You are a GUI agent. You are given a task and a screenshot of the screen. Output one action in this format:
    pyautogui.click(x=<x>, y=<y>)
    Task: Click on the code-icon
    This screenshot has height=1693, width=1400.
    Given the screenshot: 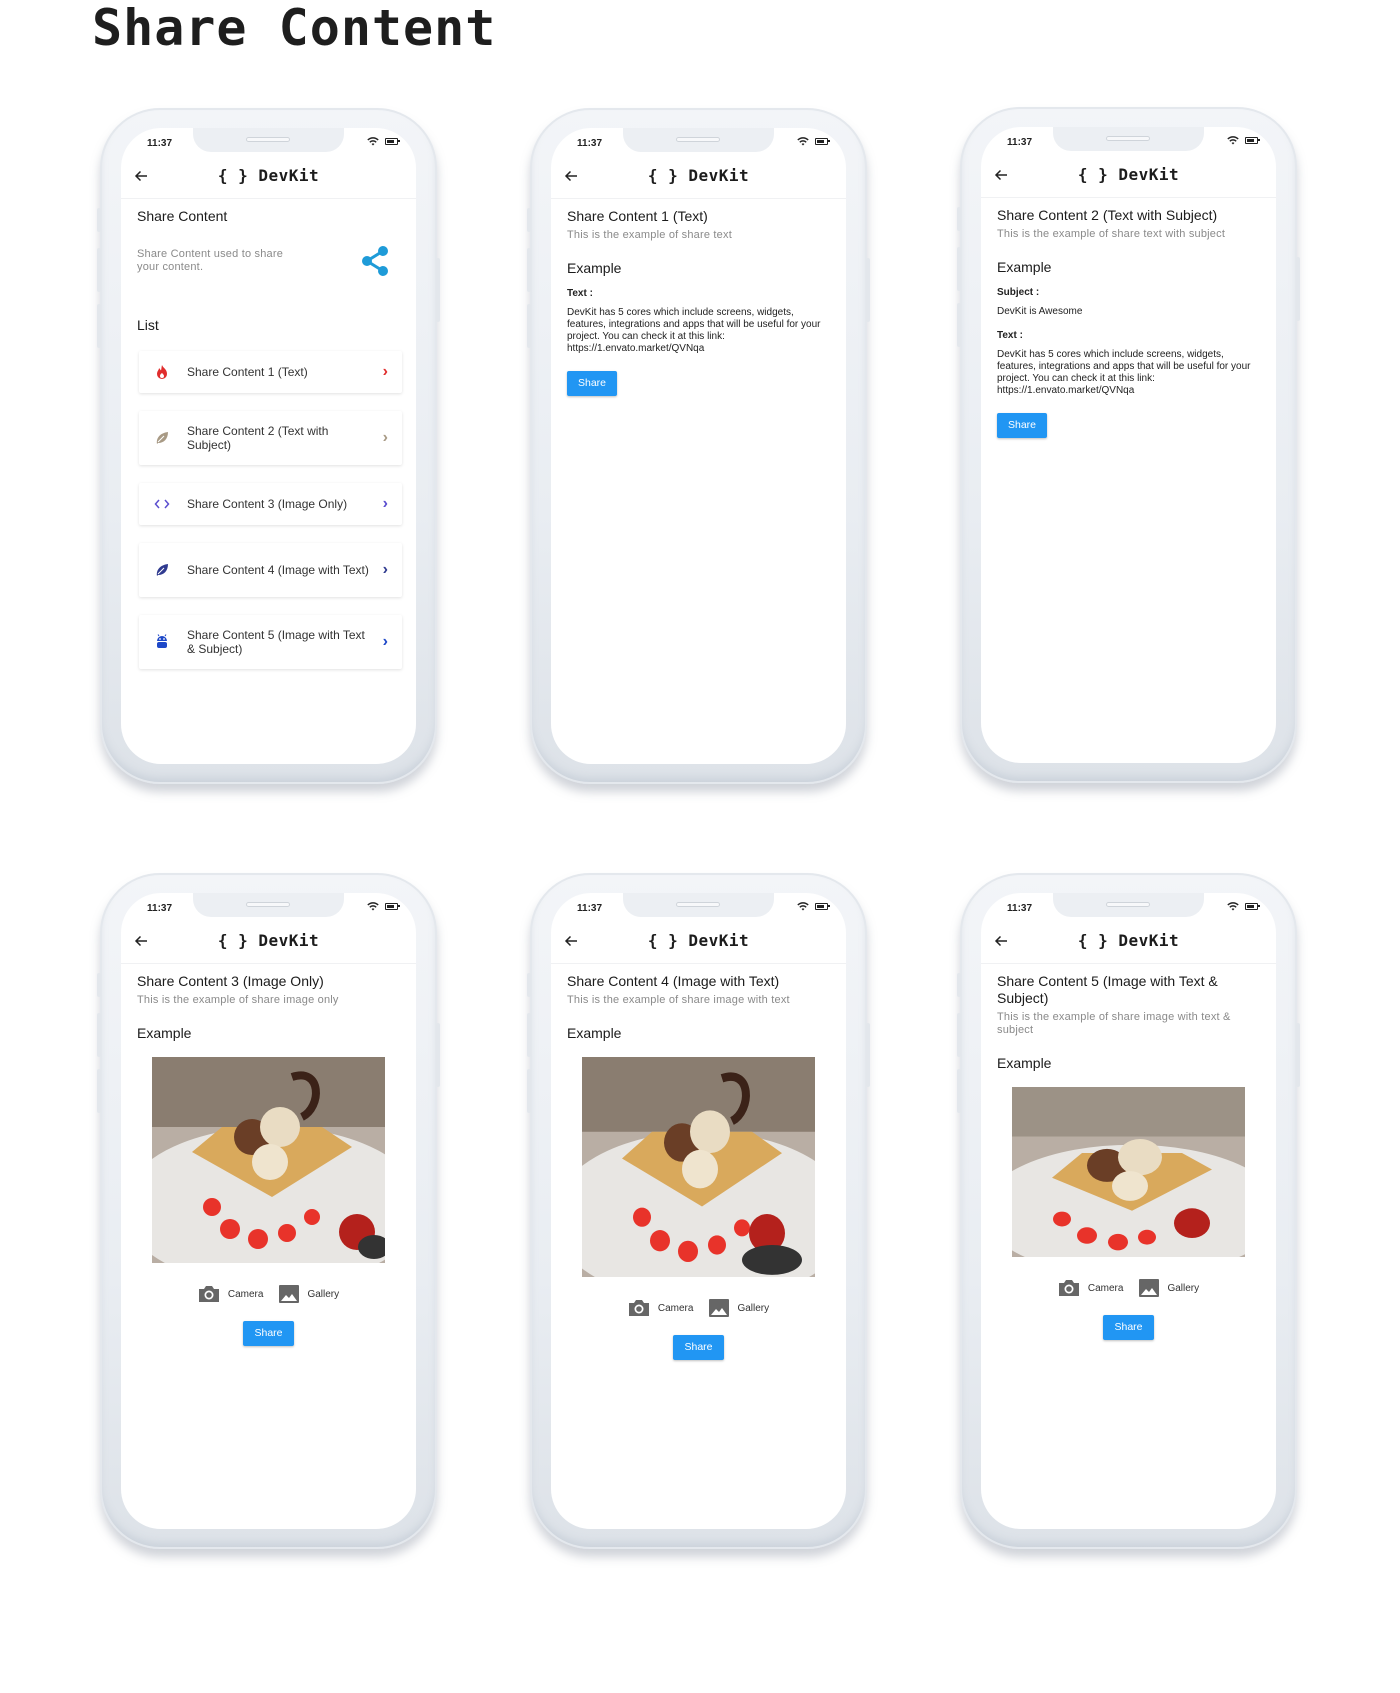 What is the action you would take?
    pyautogui.click(x=162, y=504)
    